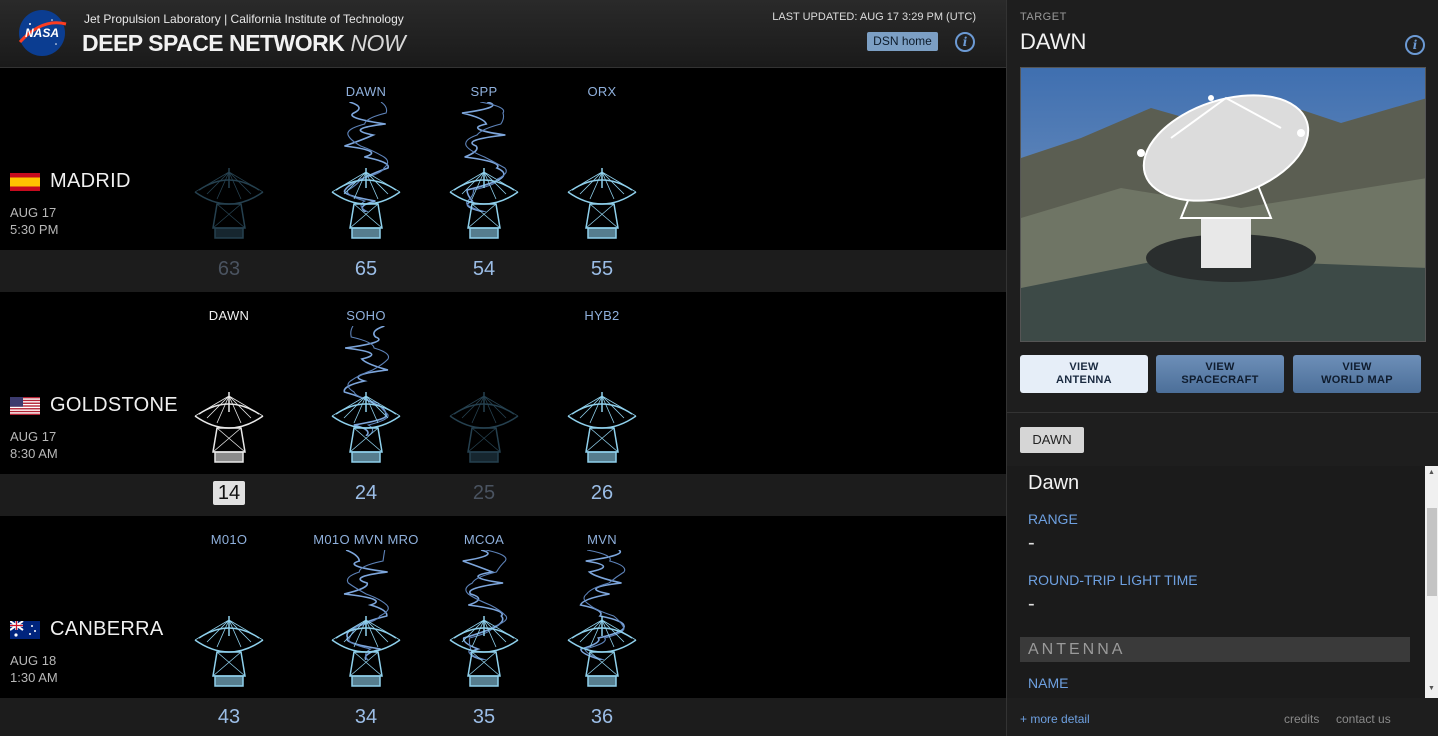 The image size is (1438, 736). I want to click on more-detail-link: + more detail, so click(1055, 719).